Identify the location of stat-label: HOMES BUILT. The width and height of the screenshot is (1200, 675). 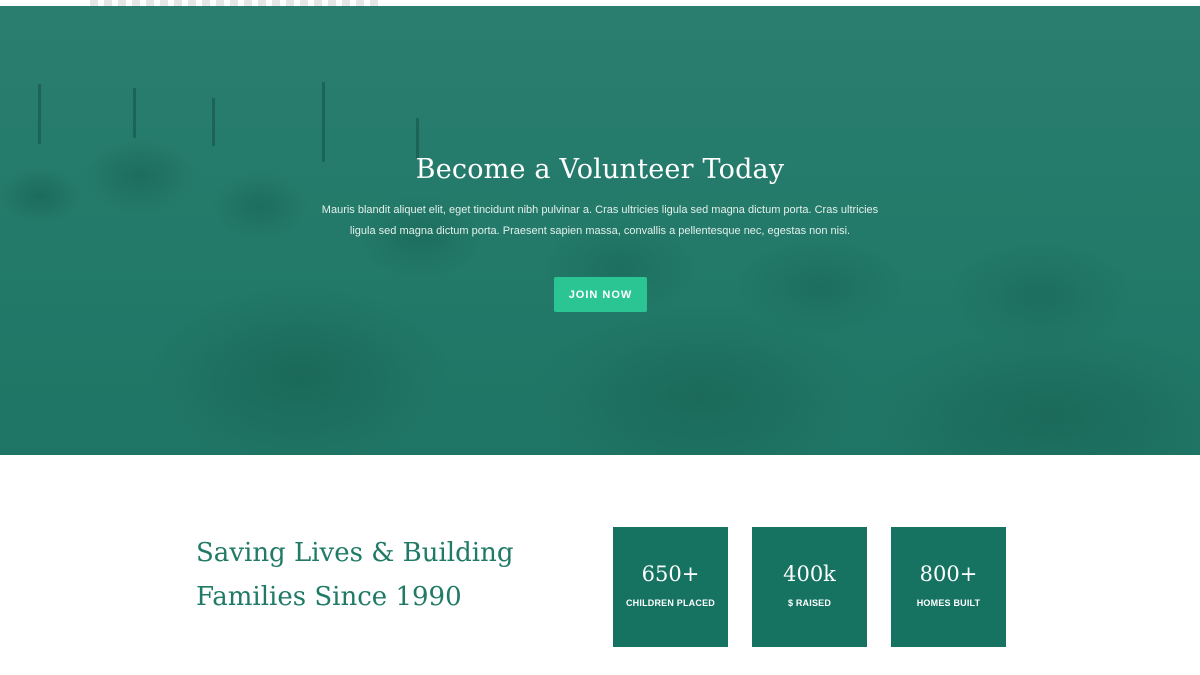
(948, 603).